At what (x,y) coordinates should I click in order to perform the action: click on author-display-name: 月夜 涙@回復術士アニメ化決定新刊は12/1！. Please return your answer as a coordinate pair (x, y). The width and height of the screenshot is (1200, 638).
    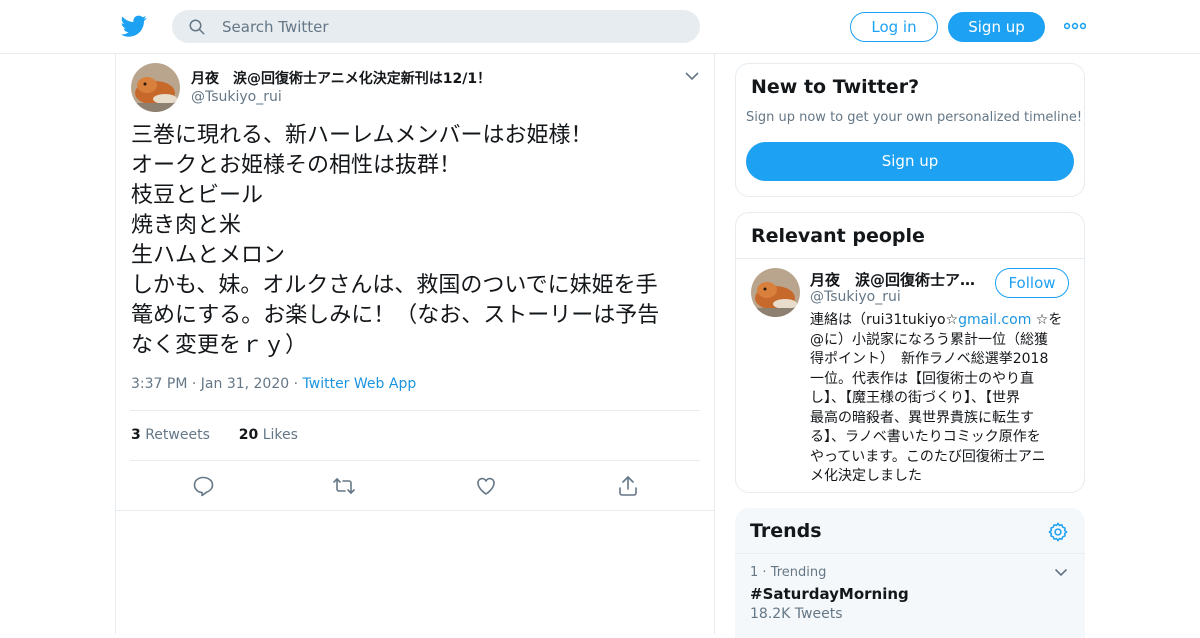
    Looking at the image, I should click on (341, 78).